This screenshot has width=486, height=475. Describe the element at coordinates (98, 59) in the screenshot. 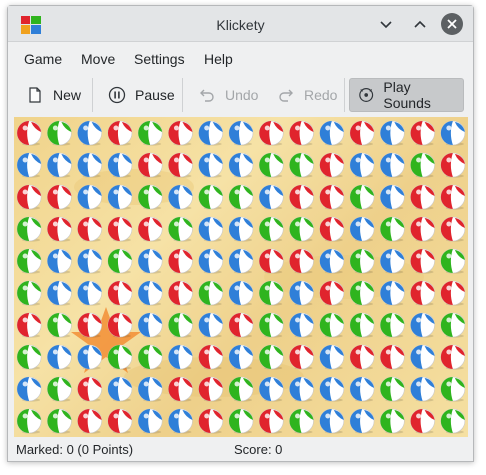

I see `menu-move: Move` at that location.